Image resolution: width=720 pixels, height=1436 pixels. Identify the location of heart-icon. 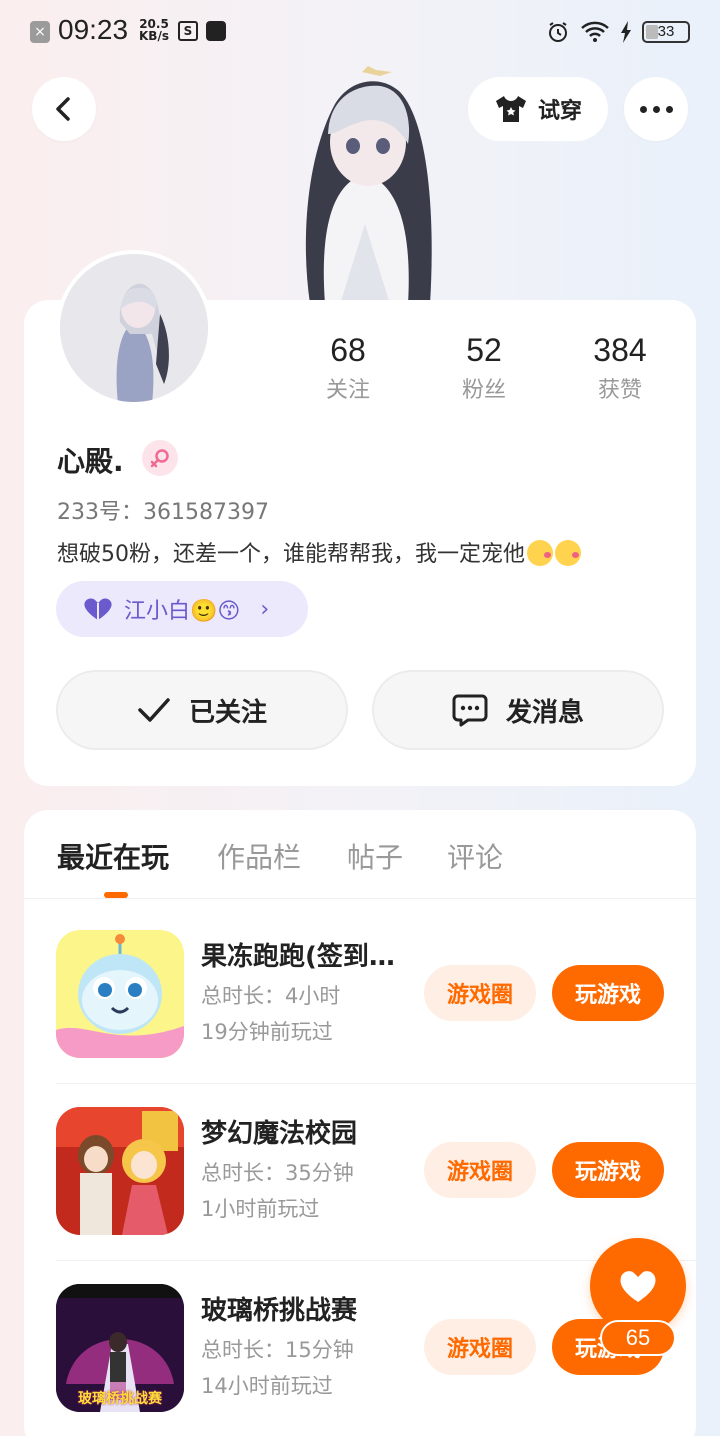
(98, 609).